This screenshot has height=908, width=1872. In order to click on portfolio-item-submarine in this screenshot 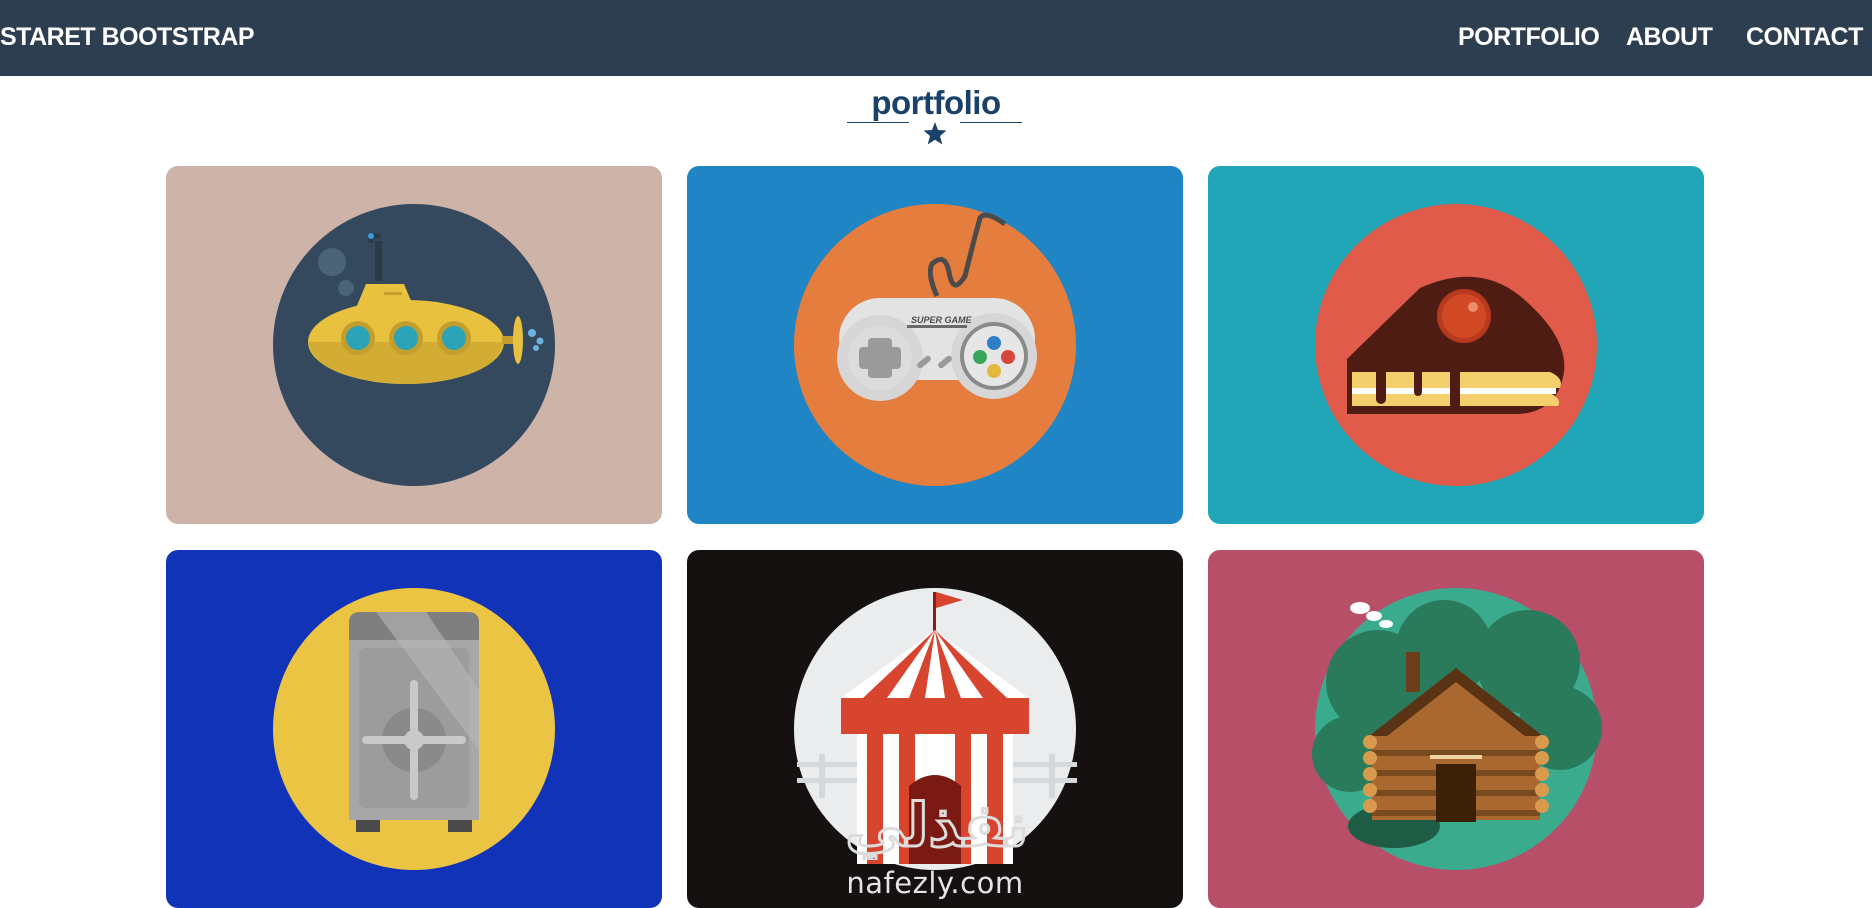, I will do `click(414, 345)`.